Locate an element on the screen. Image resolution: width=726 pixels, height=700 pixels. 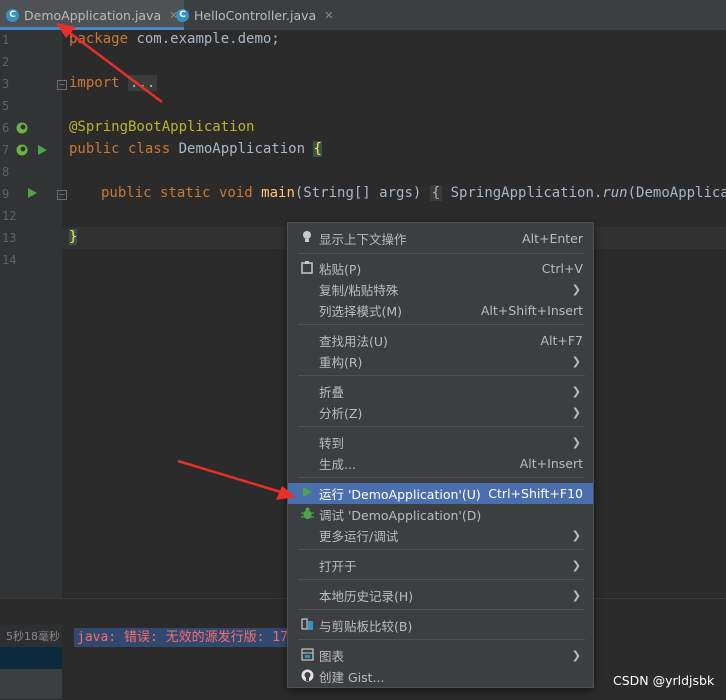
annotation-arrow-run is located at coordinates (236, 479).